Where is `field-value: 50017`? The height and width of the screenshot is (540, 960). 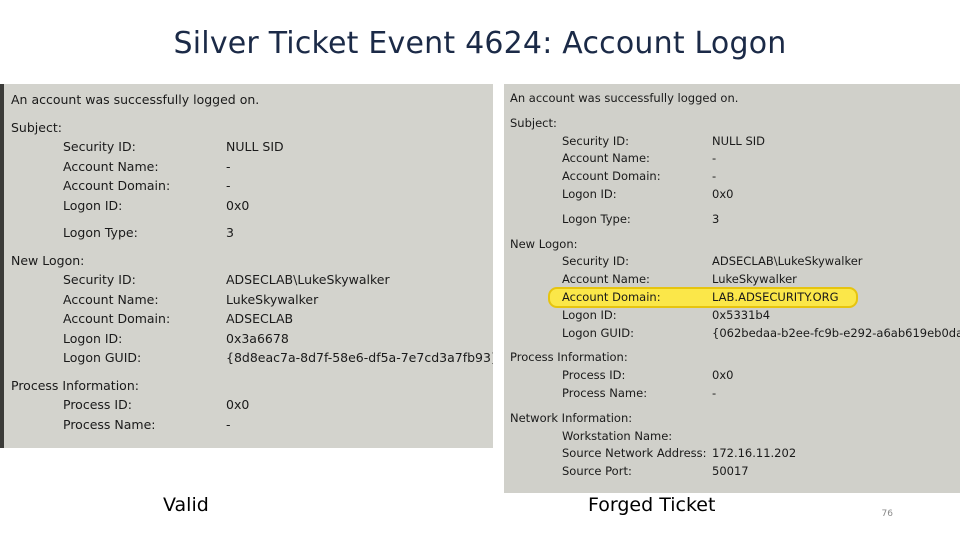
field-value: 50017 is located at coordinates (730, 471).